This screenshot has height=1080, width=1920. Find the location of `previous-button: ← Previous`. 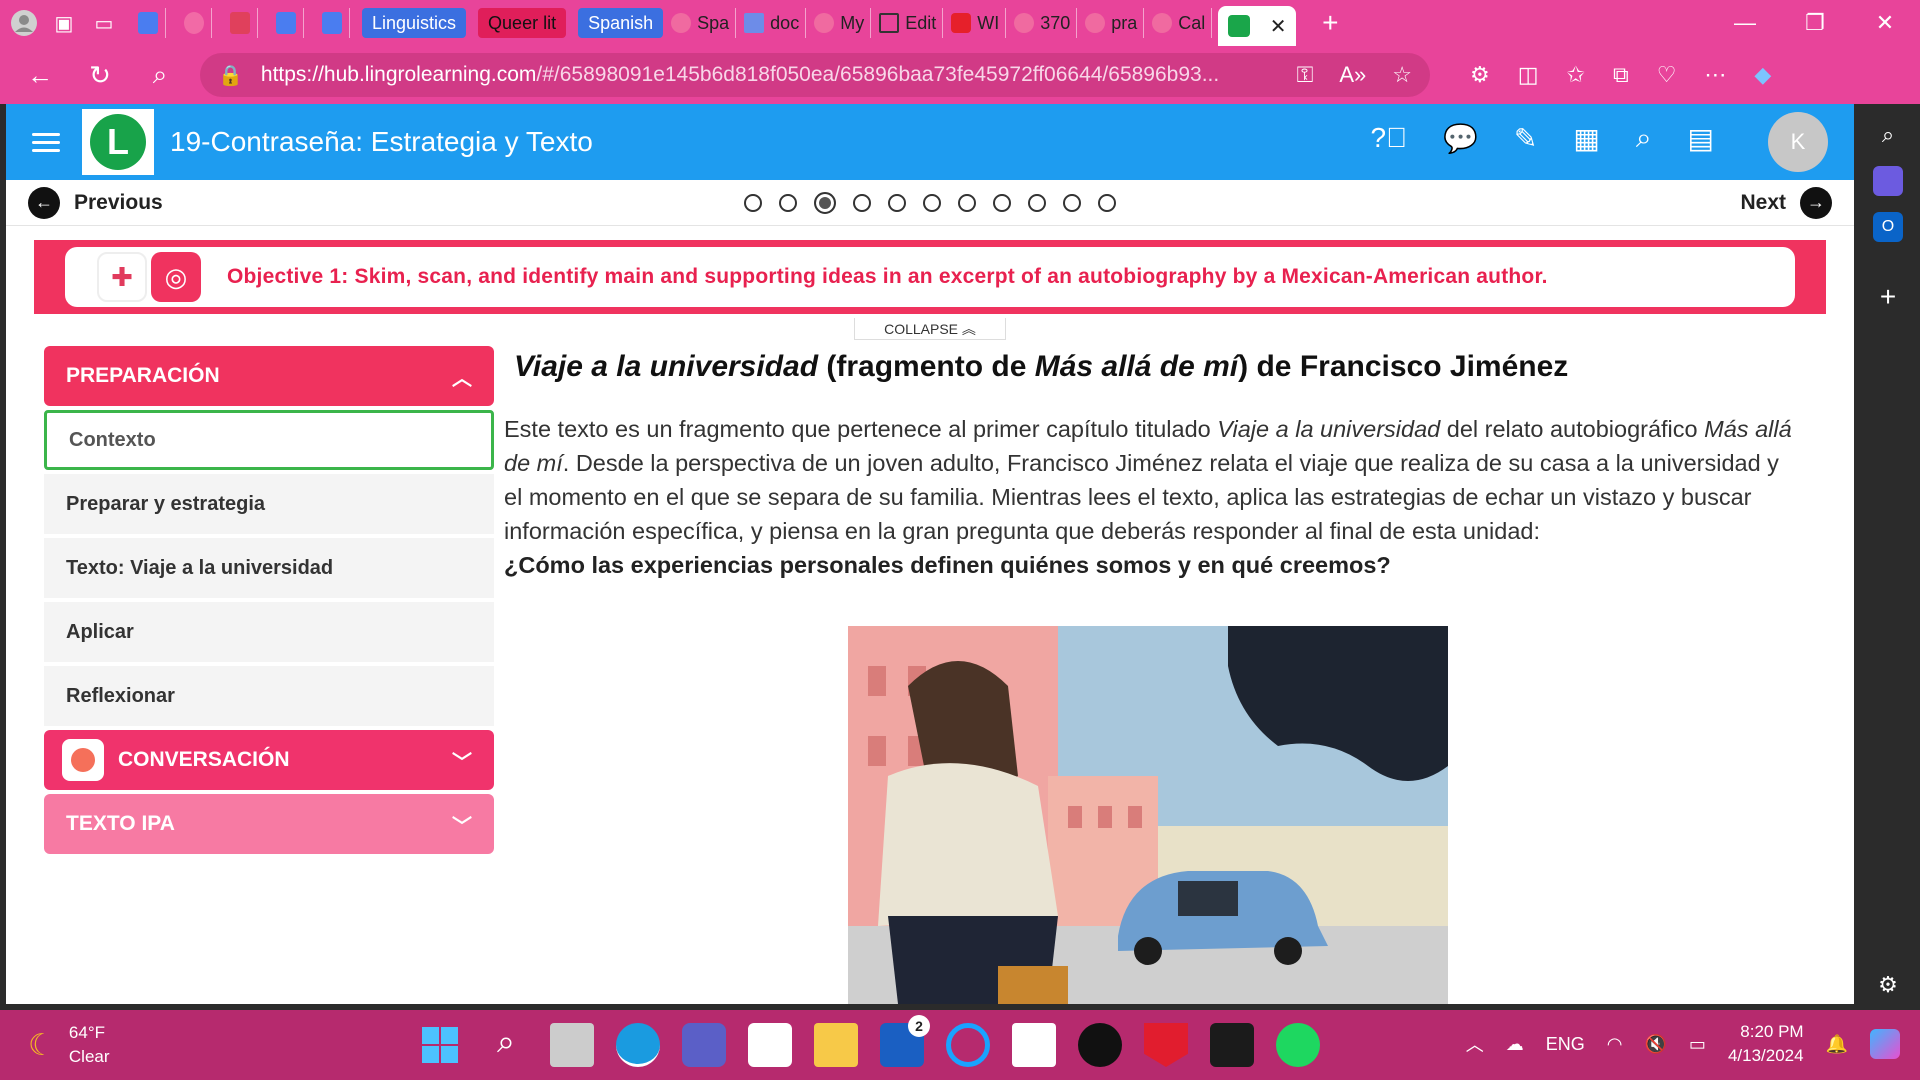

previous-button: ← Previous is located at coordinates (95, 202).